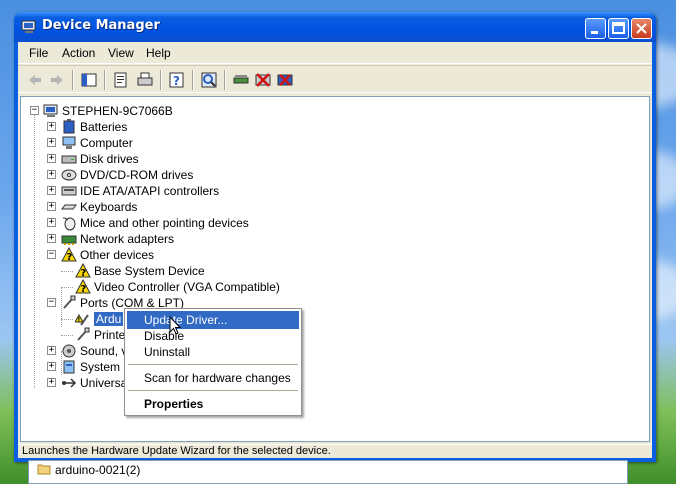 This screenshot has width=676, height=484. What do you see at coordinates (213, 352) in the screenshot?
I see `menu-item-uninstall: Uninstall` at bounding box center [213, 352].